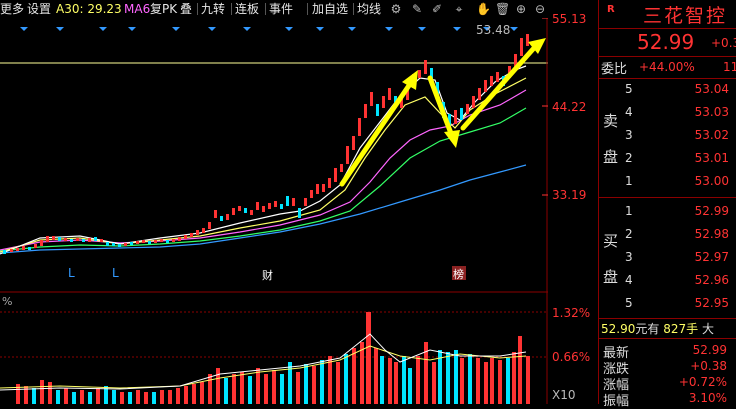  Describe the element at coordinates (711, 135) in the screenshot. I see `sell-price: 53.02` at that location.